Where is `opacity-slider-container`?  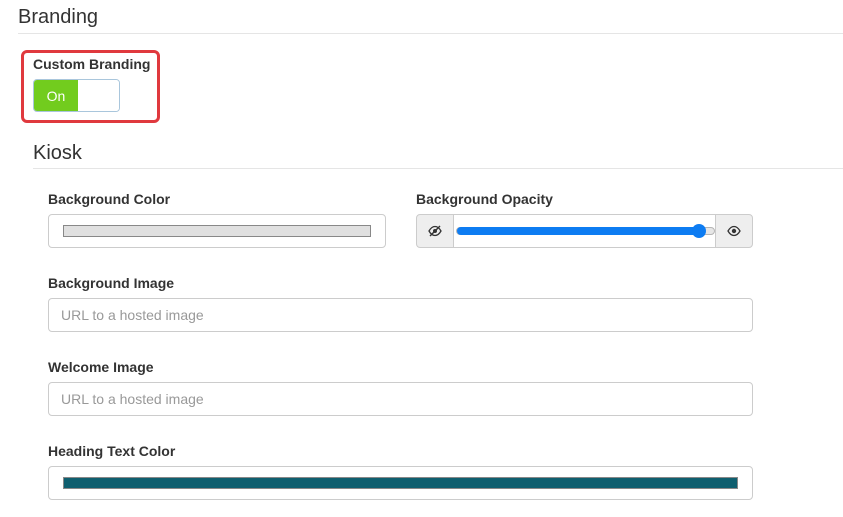 opacity-slider-container is located at coordinates (584, 231).